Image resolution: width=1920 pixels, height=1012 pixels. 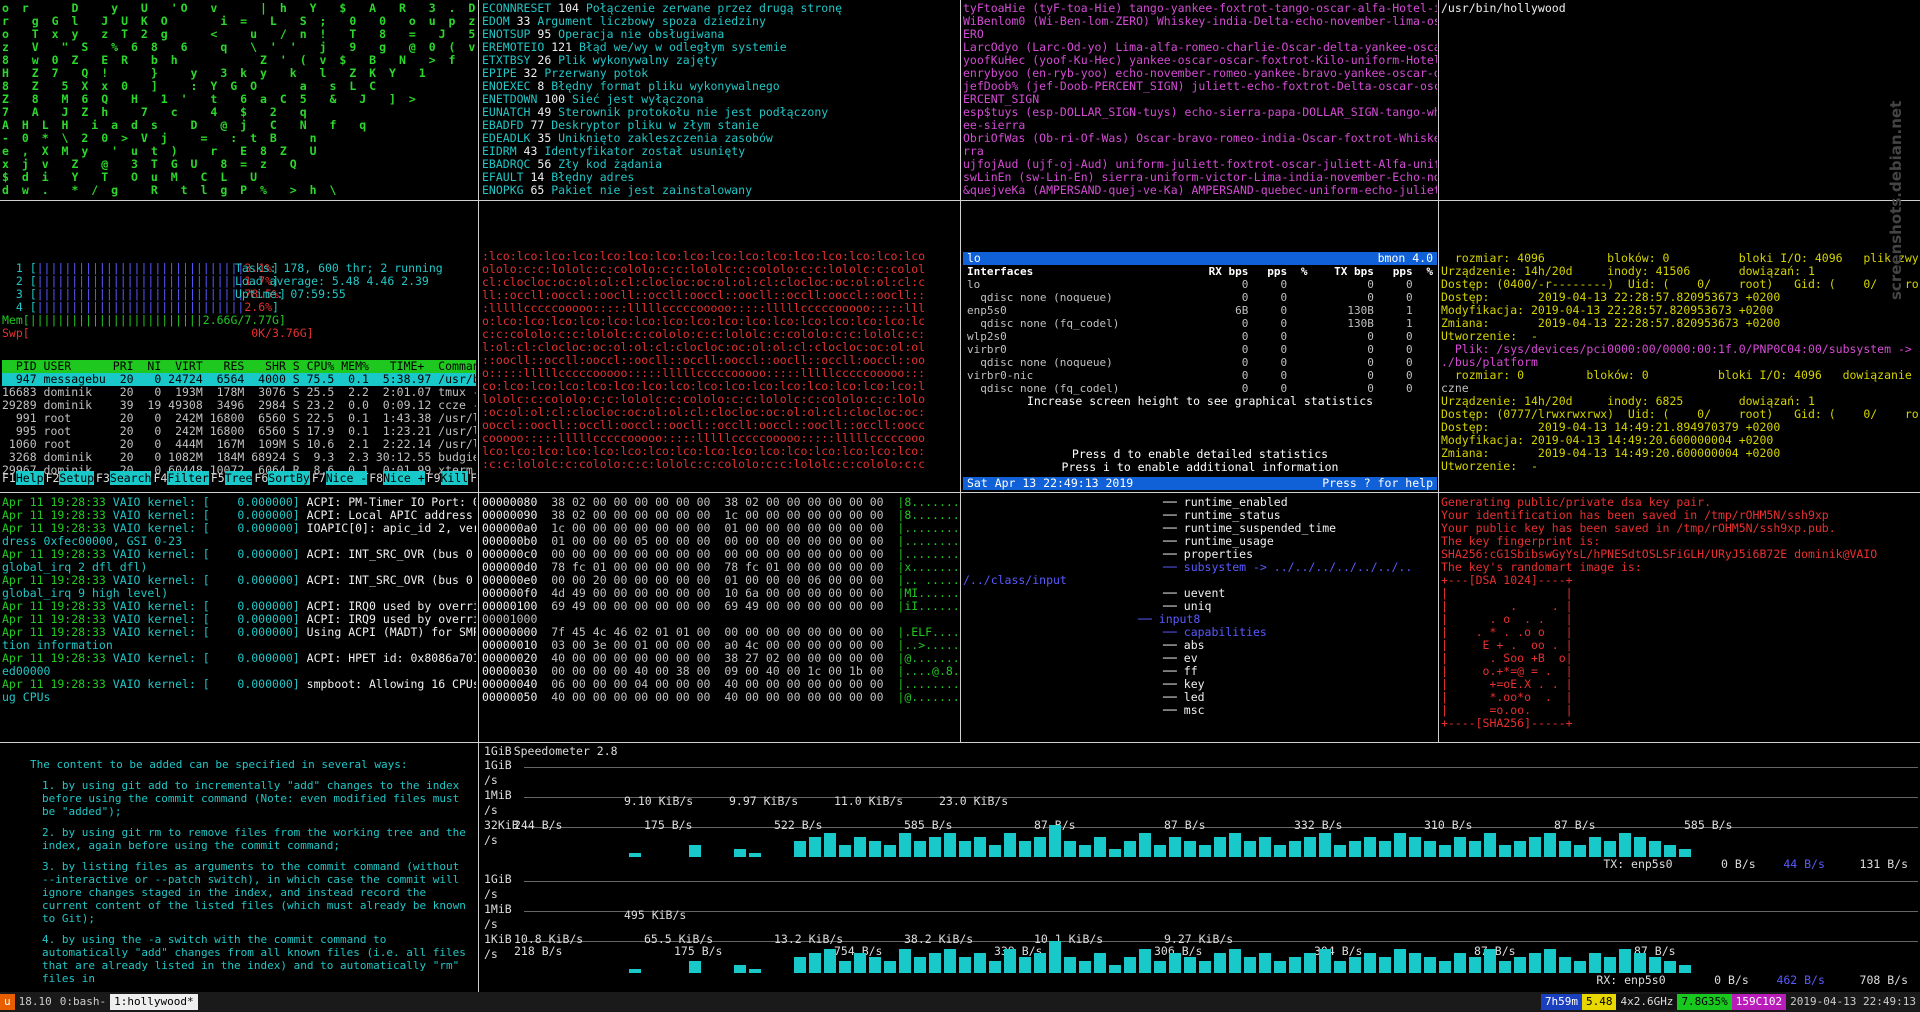 What do you see at coordinates (232, 478) in the screenshot?
I see `htop-fkey-tree: F5Tree` at bounding box center [232, 478].